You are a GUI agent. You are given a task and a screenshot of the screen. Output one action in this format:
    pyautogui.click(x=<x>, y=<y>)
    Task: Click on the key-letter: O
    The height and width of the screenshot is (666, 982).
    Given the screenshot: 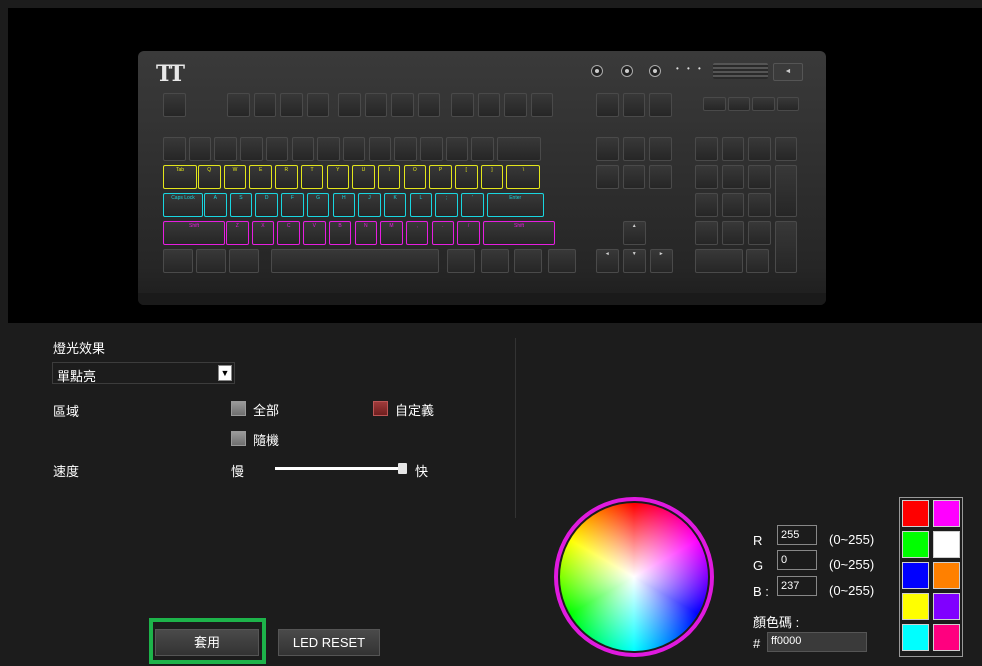 What is the action you would take?
    pyautogui.click(x=415, y=177)
    